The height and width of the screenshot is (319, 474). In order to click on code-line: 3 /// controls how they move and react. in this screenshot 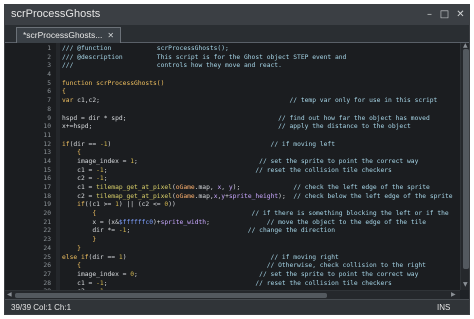, I will do `click(232, 66)`.